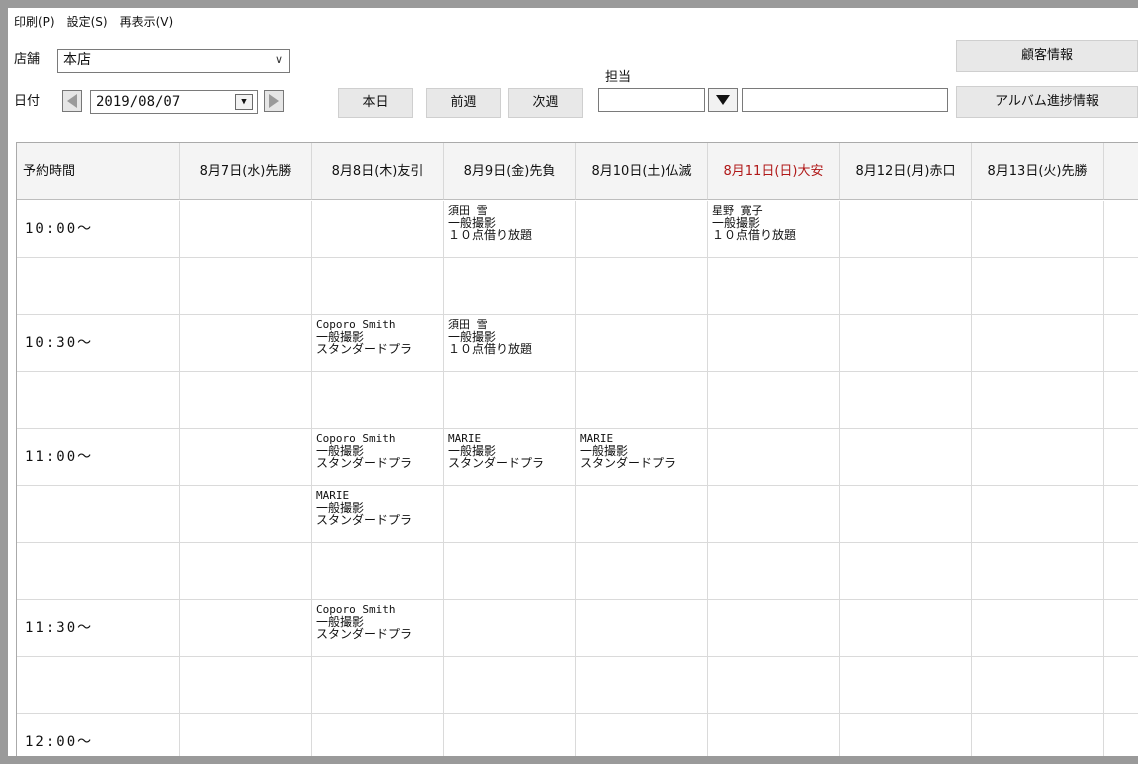 Image resolution: width=1138 pixels, height=764 pixels. I want to click on schedule-cell: 星野 寛子 一般撮影 １０点借り放題, so click(774, 229).